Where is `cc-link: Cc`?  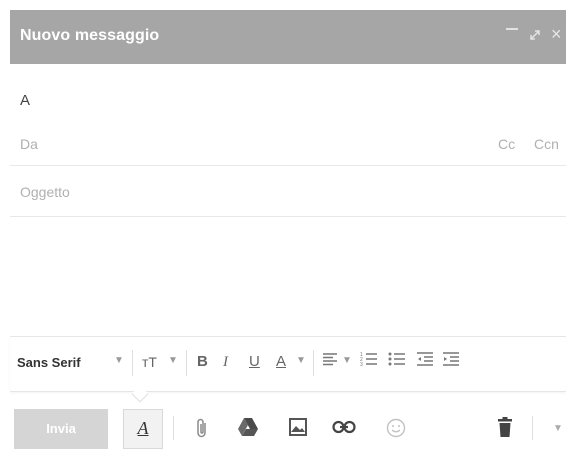
cc-link: Cc is located at coordinates (506, 144).